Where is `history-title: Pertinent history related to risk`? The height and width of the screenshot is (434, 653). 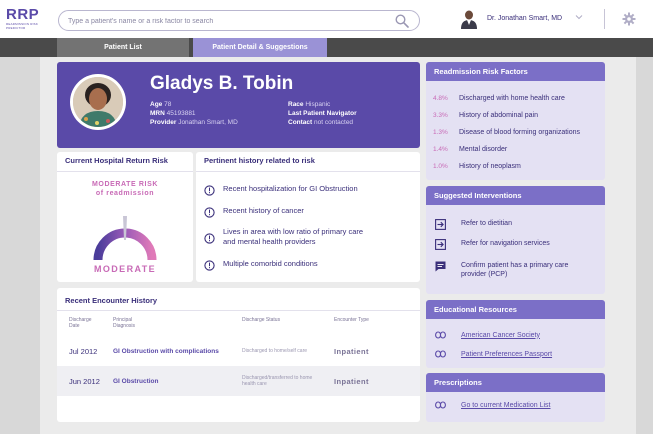 history-title: Pertinent history related to risk is located at coordinates (259, 160).